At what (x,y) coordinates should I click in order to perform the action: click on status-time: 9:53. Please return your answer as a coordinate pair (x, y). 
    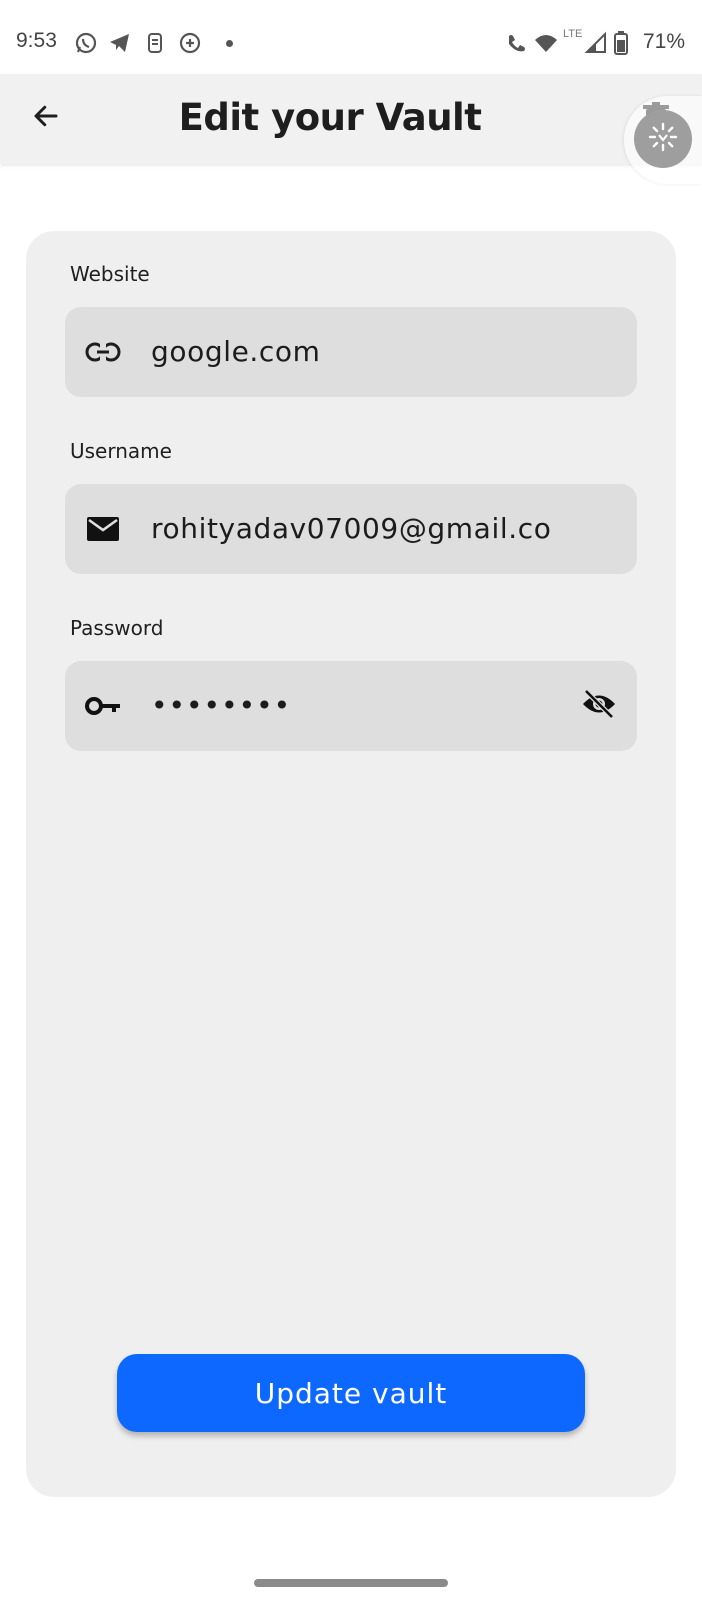
    Looking at the image, I should click on (36, 40).